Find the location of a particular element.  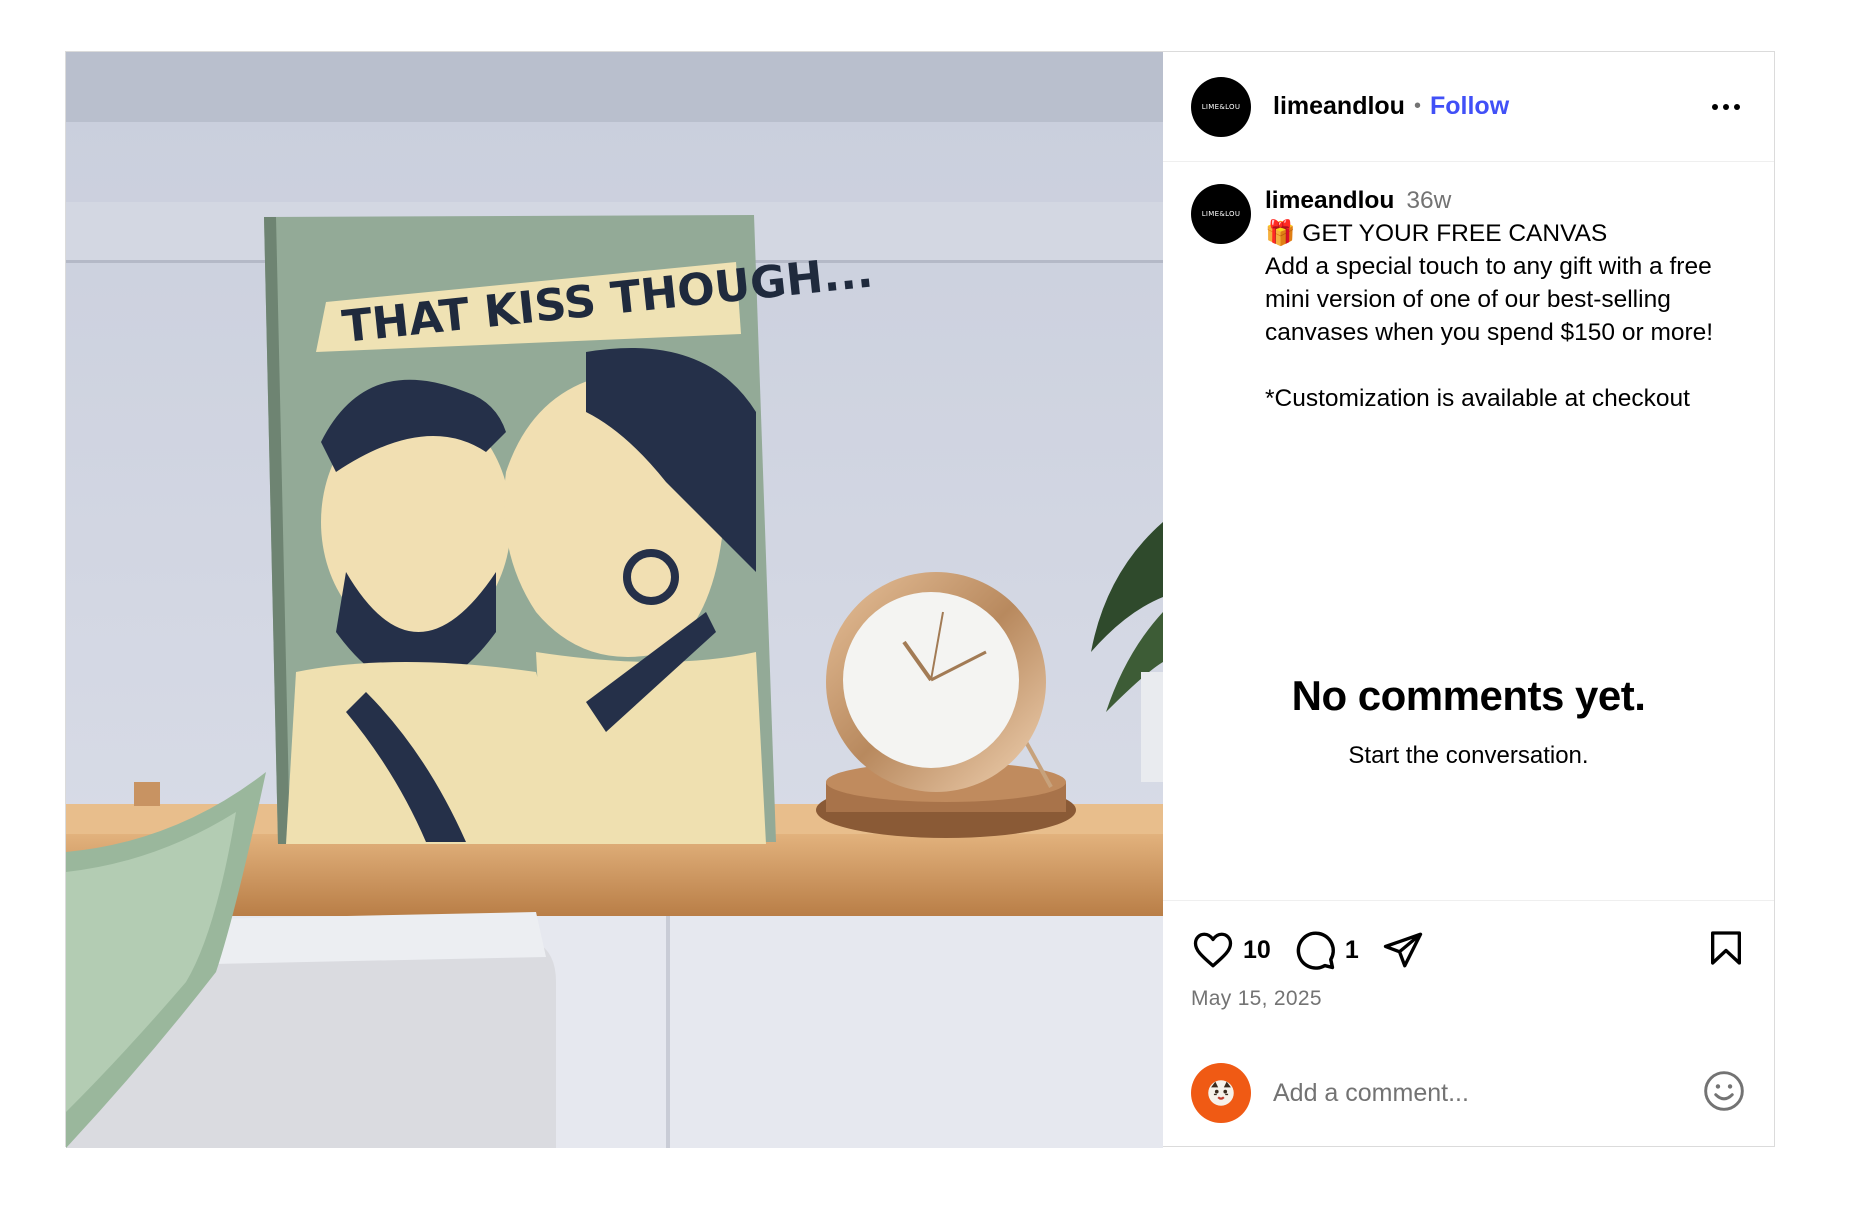

empty-comments-title: No comments yet. is located at coordinates (1468, 695).